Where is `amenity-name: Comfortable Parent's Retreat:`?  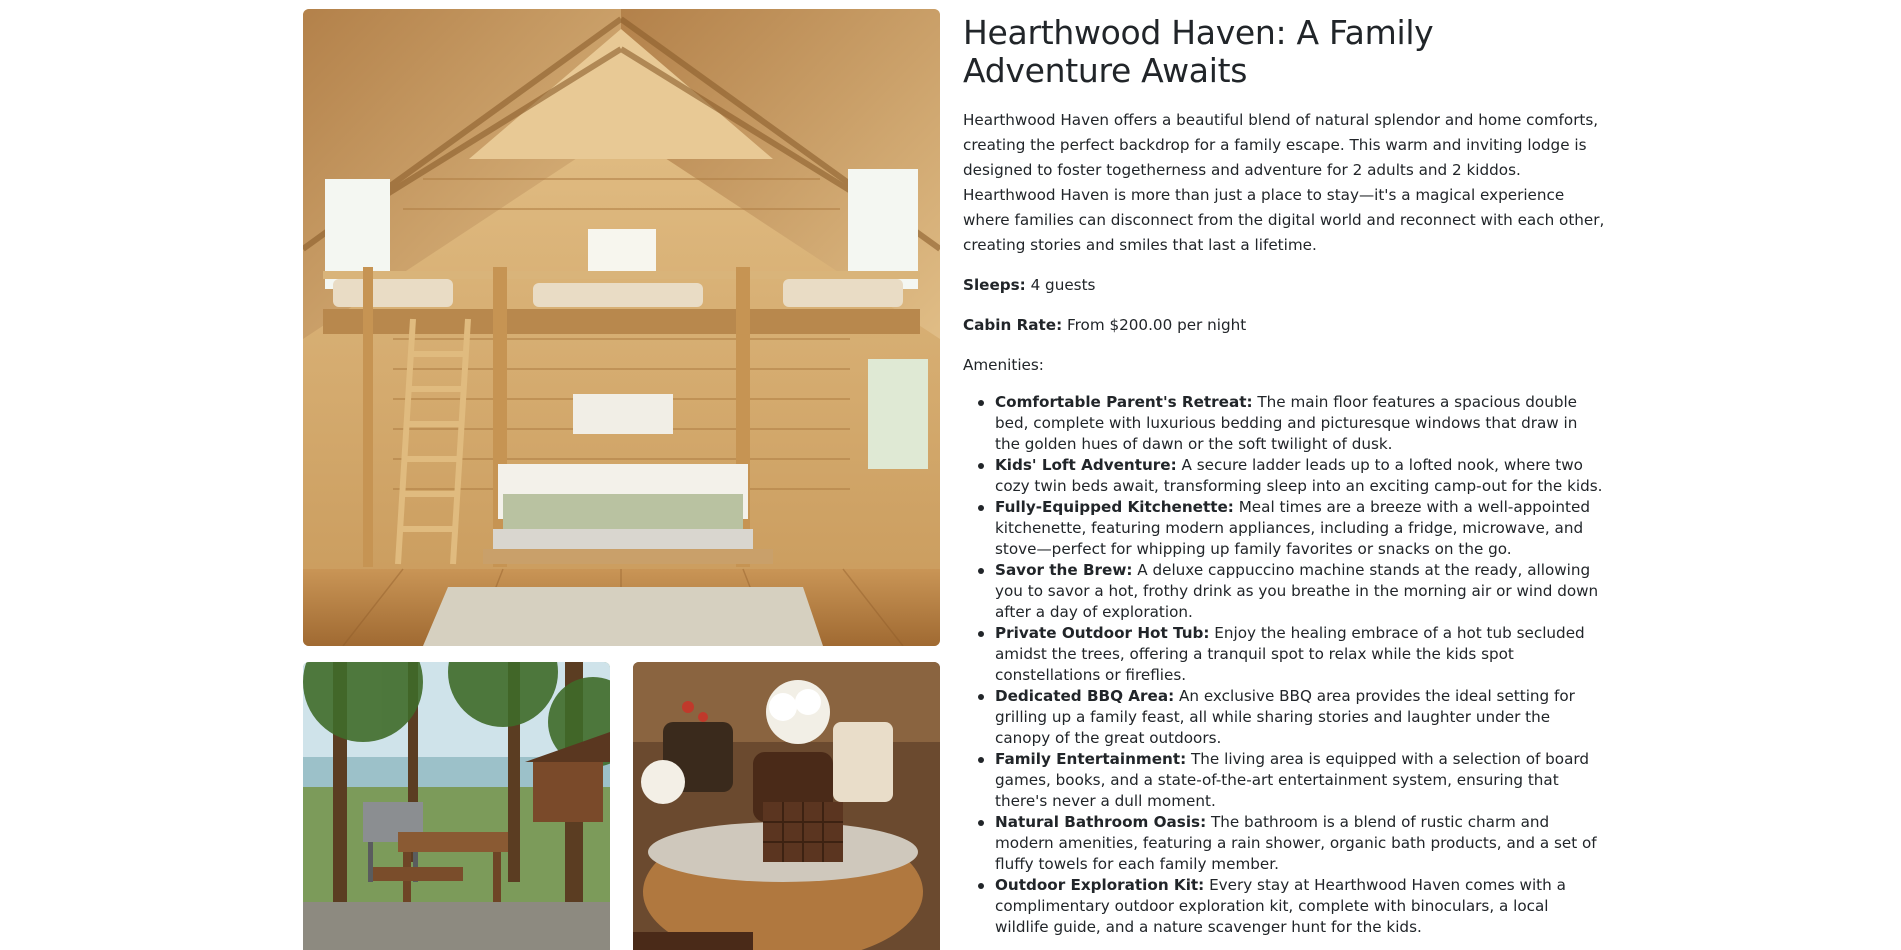
amenity-name: Comfortable Parent's Retreat: is located at coordinates (1124, 402).